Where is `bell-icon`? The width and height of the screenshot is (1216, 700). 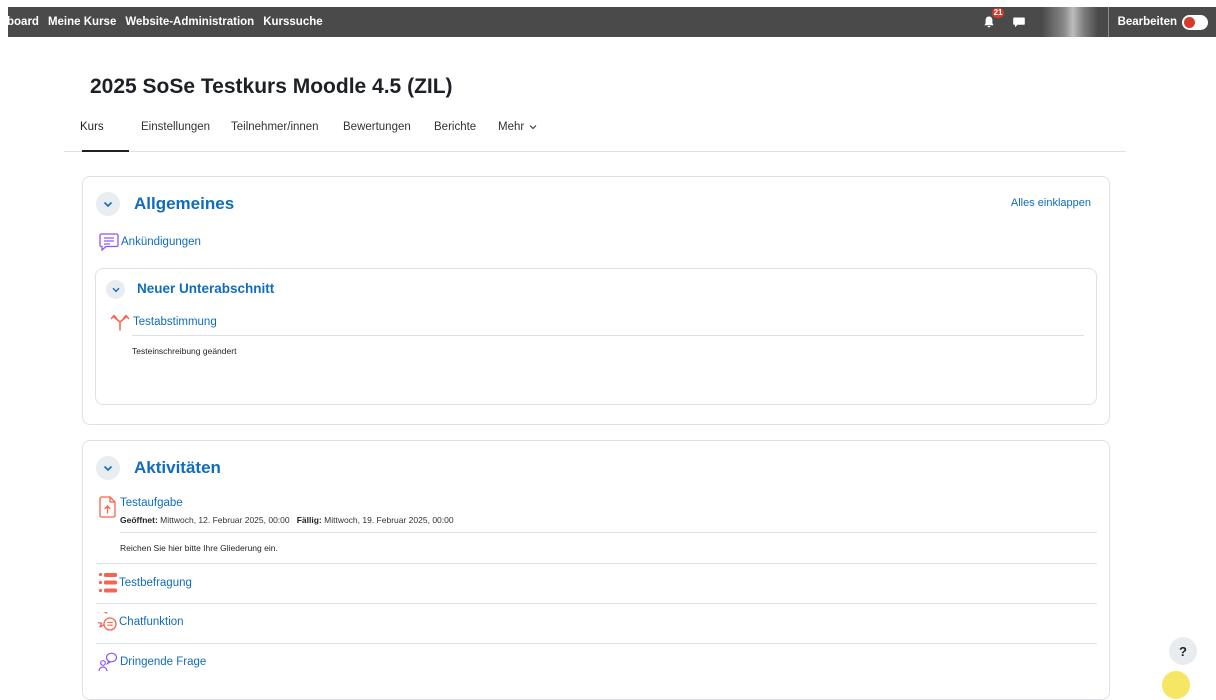 bell-icon is located at coordinates (988, 22).